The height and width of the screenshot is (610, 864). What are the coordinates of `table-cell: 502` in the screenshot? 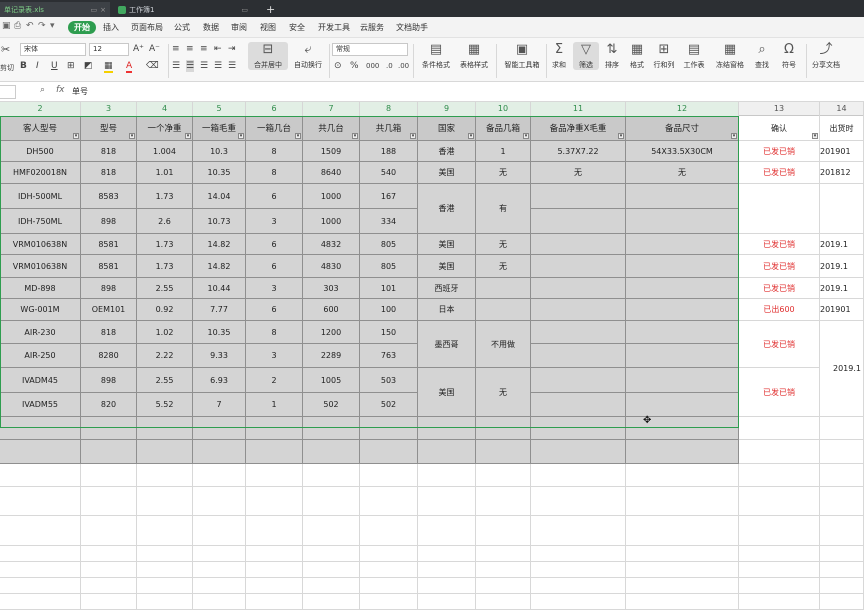 It's located at (331, 405).